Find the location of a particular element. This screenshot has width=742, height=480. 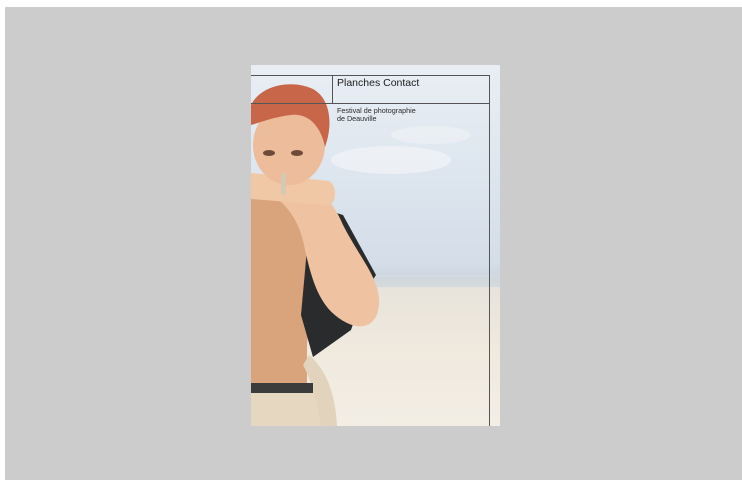

grid-line-header is located at coordinates (370, 103).